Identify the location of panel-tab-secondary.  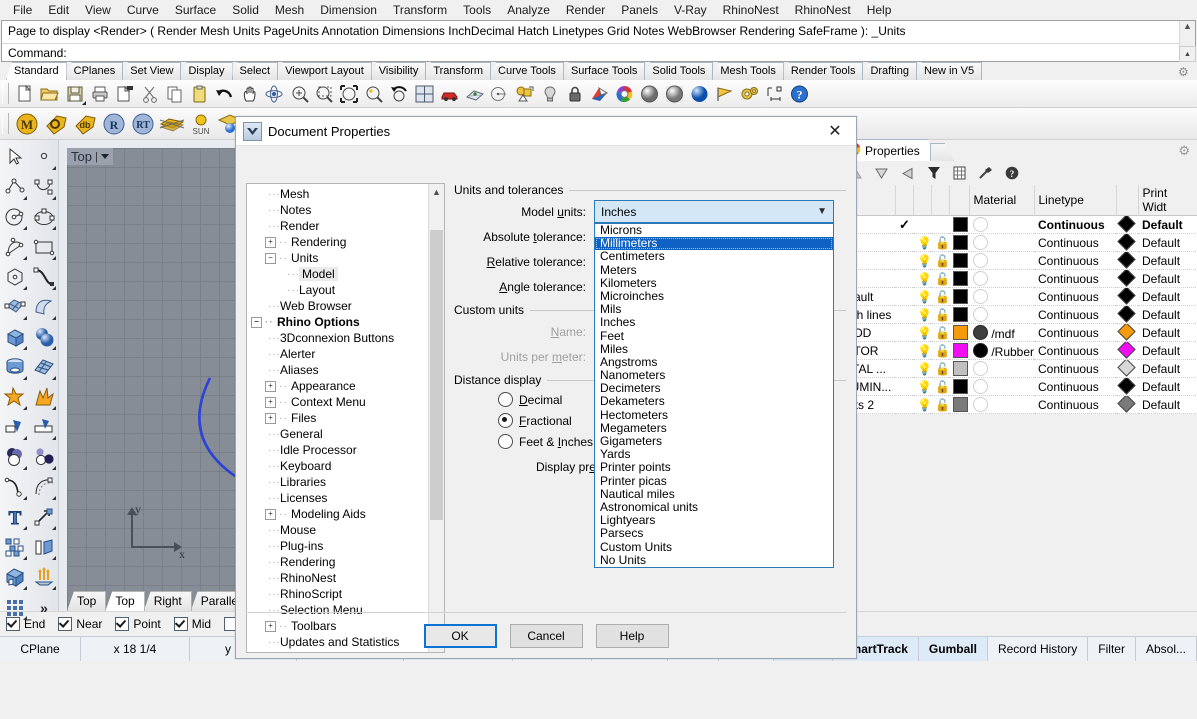
(942, 152).